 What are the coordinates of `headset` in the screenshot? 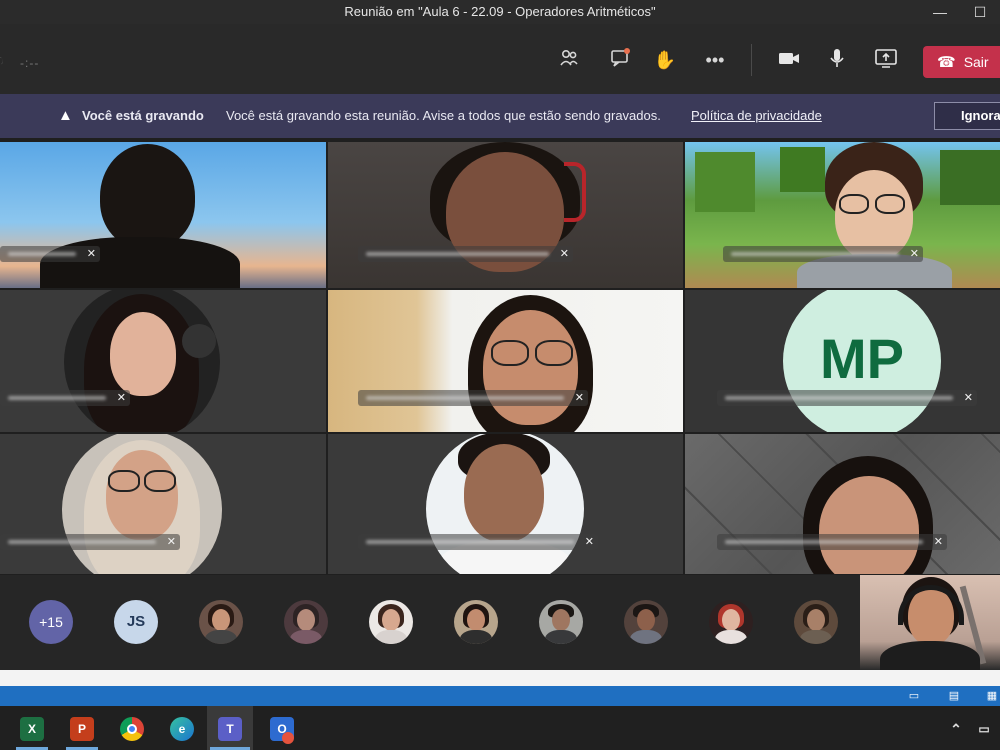 It's located at (575, 192).